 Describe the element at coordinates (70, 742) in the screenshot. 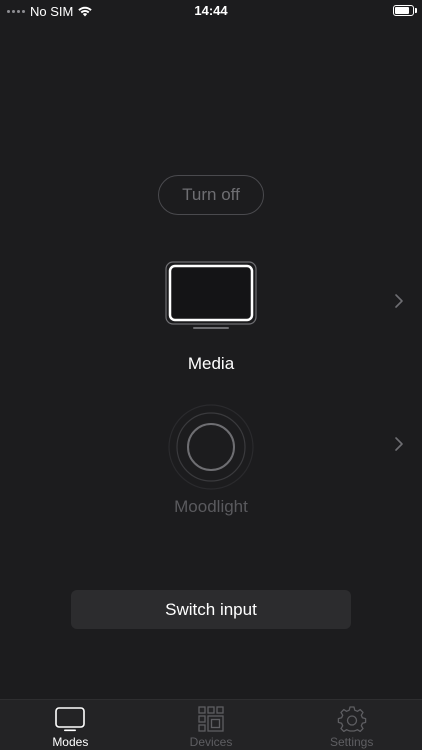

I see `tab-label: Modes` at that location.